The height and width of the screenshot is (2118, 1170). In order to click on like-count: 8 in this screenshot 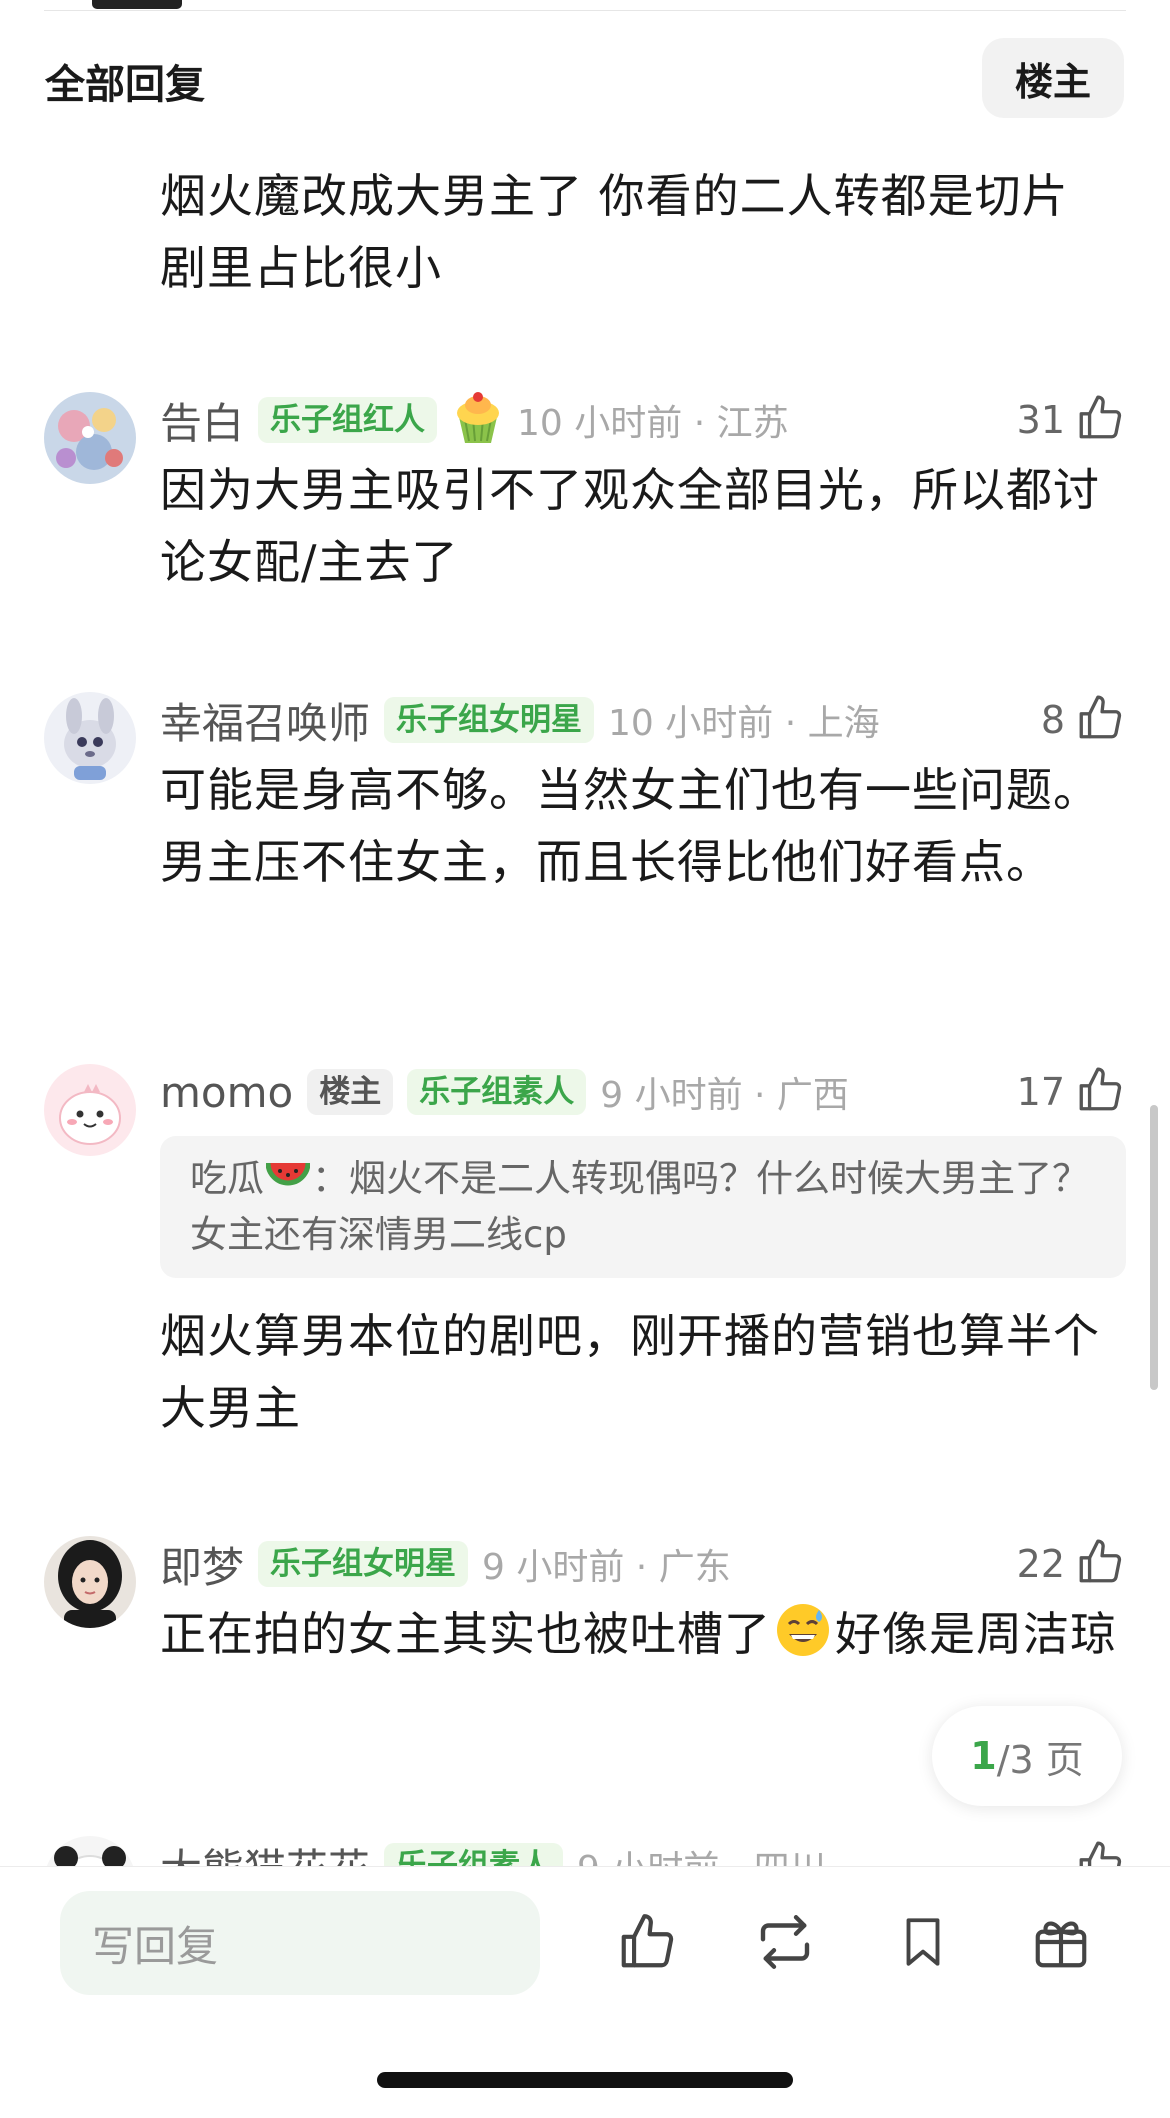, I will do `click(1052, 720)`.